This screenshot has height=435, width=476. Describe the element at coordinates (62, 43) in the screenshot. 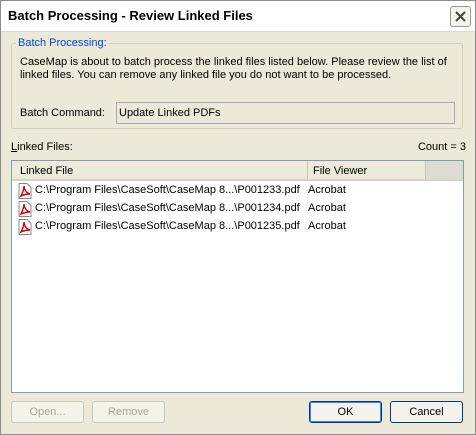

I see `group-legend: Batch Processing:` at that location.